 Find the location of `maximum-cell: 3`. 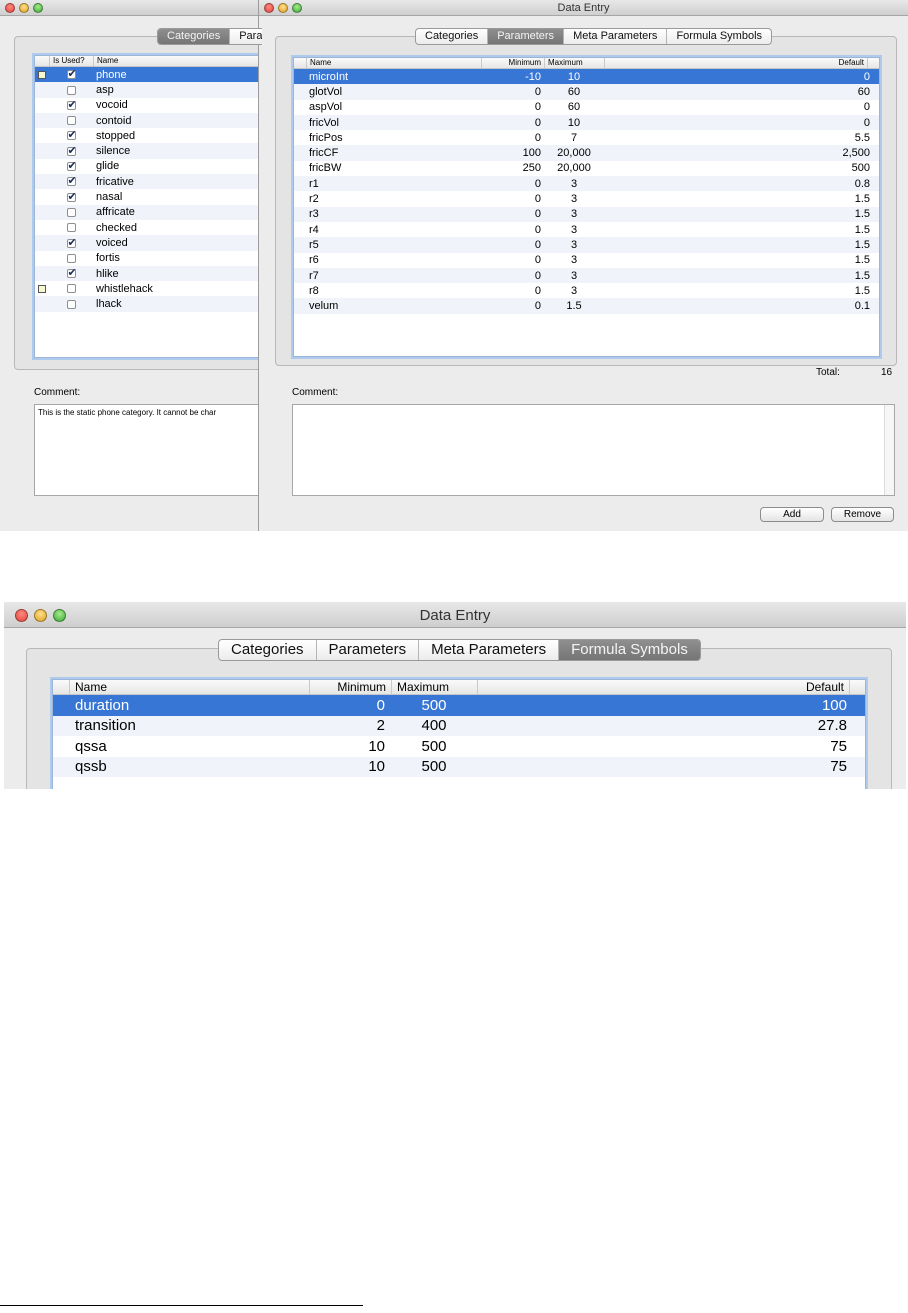

maximum-cell: 3 is located at coordinates (574, 214).